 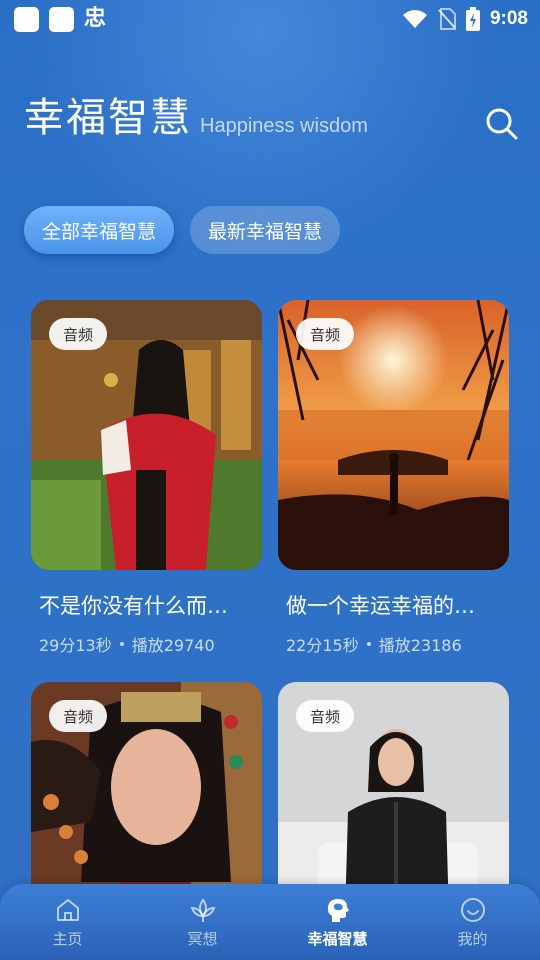 What do you see at coordinates (265, 230) in the screenshot?
I see `tab-latest-wisdom: 最新幸福智慧` at bounding box center [265, 230].